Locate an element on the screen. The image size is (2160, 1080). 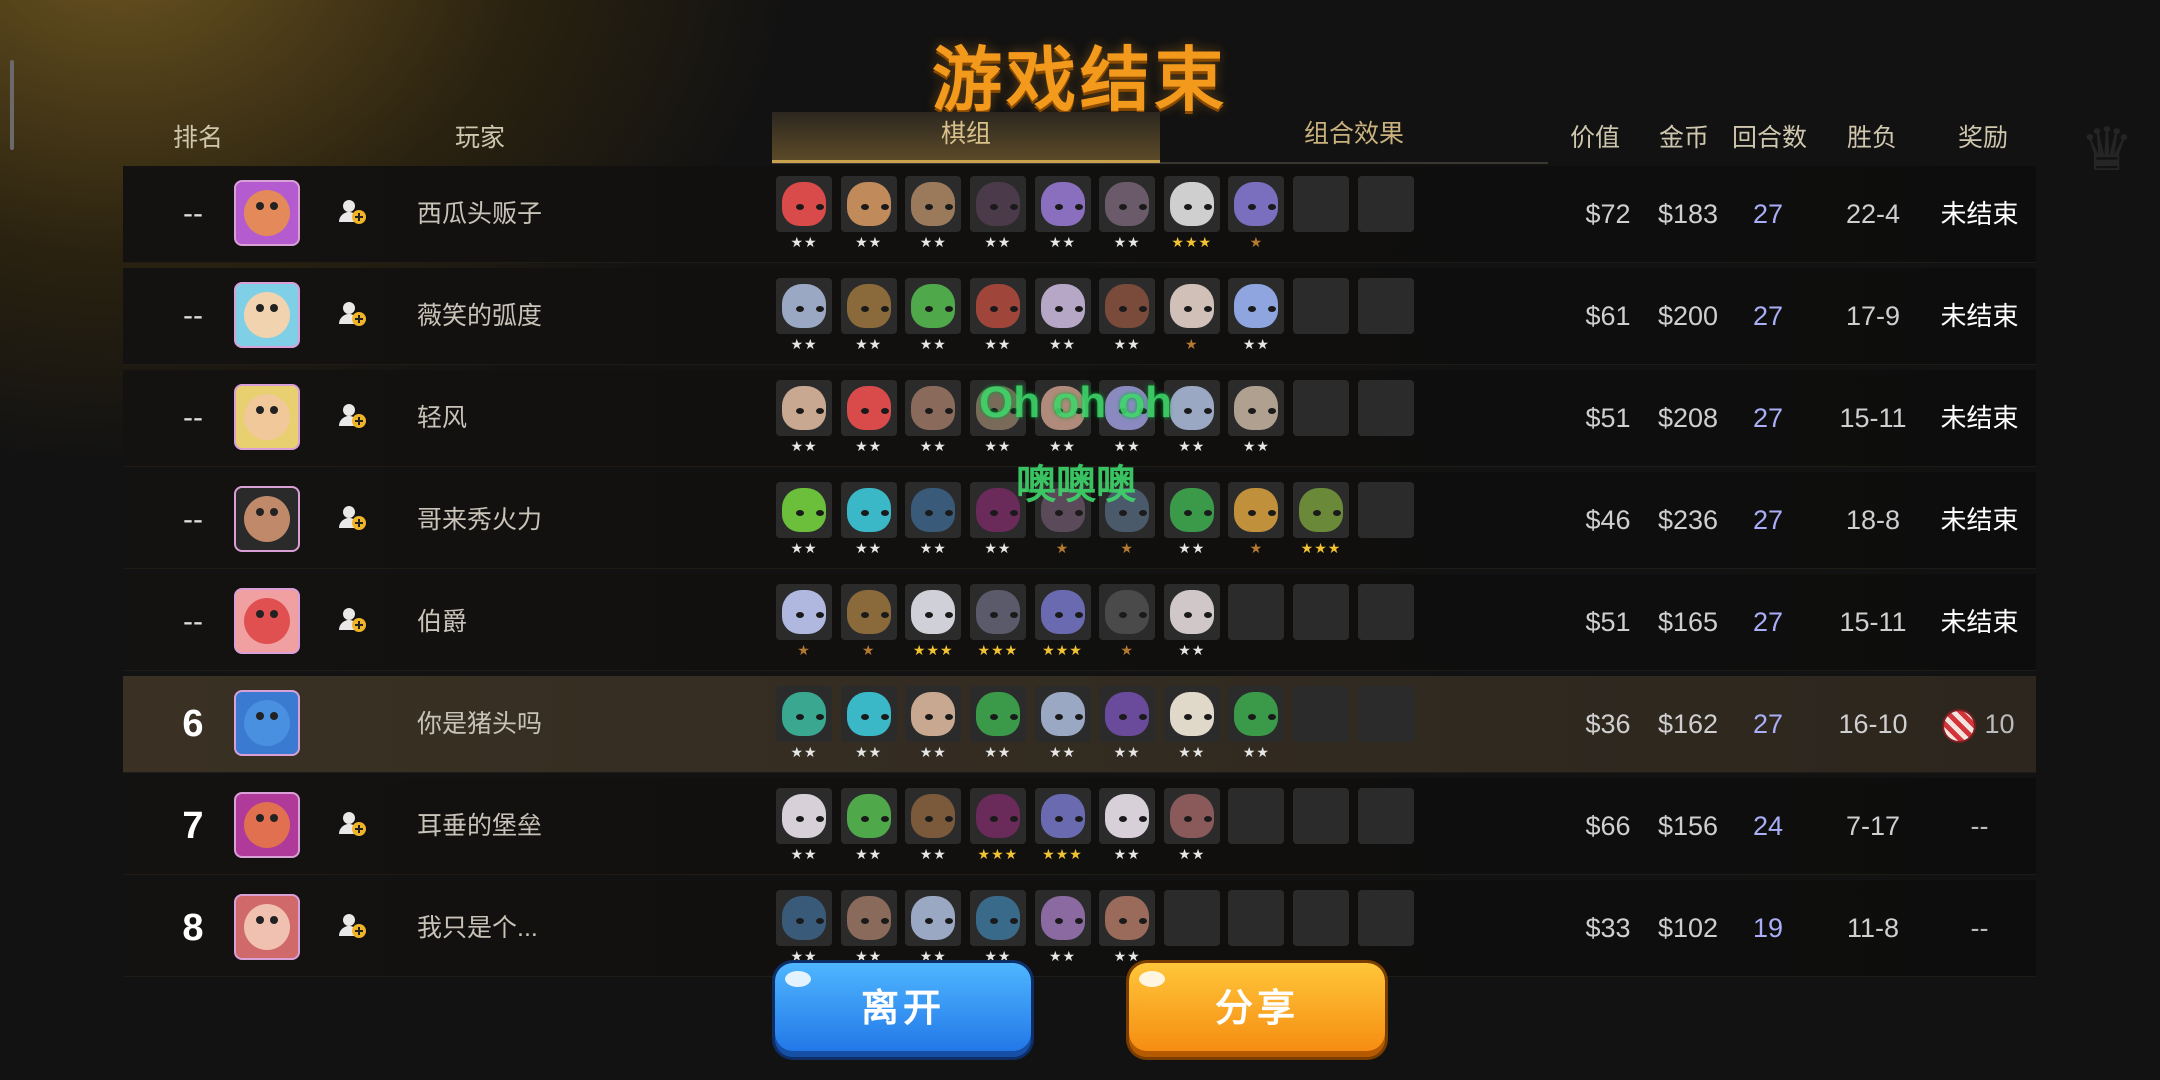
table-row: 7 耳垂的堡垒 ★★ ★★ ★★ ★★★ ★★★ ★★ ★★ $66 $156 24 7-17 -- is located at coordinates (1079, 826).